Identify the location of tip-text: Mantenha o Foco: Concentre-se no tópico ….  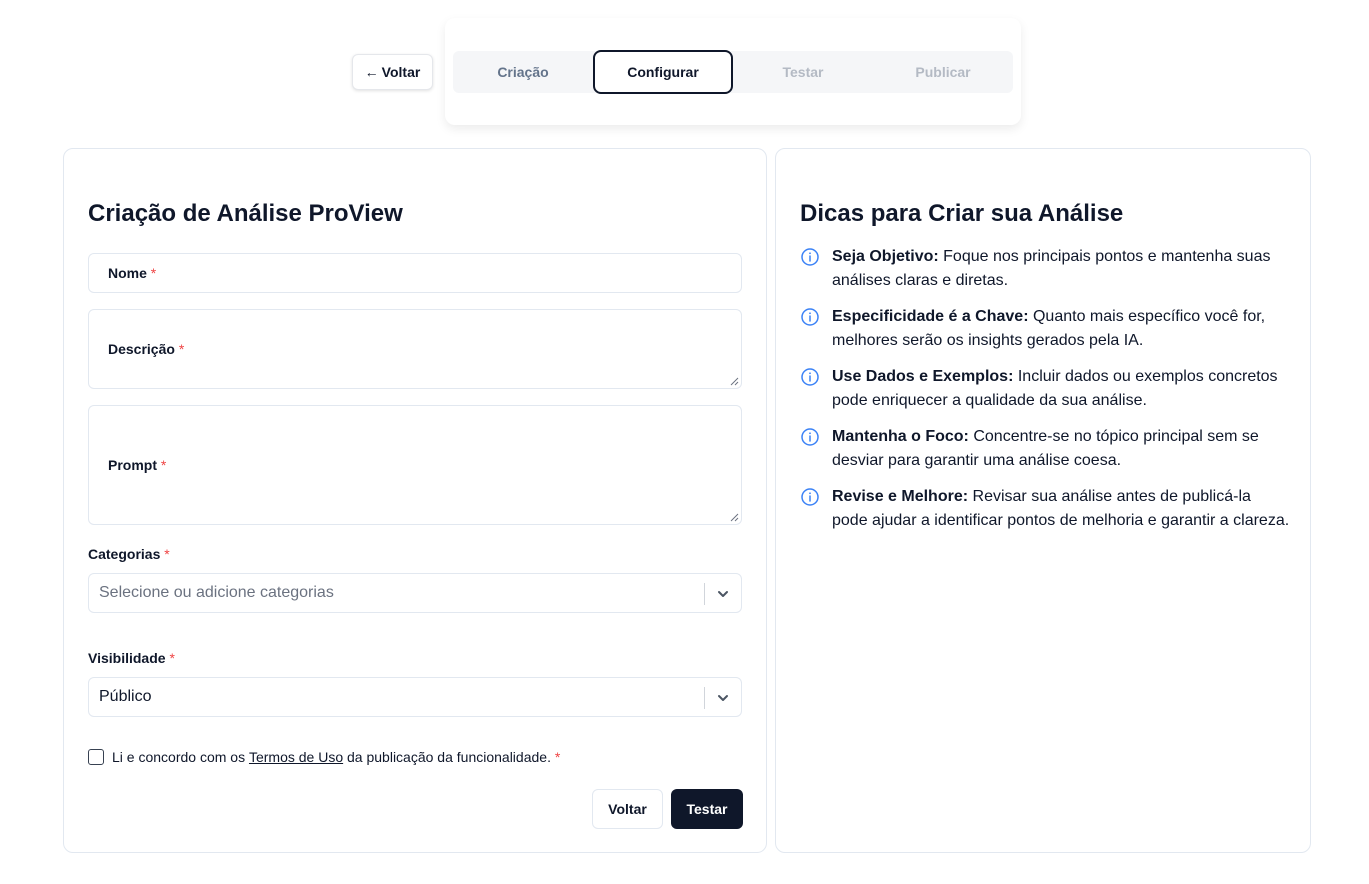
(1045, 448).